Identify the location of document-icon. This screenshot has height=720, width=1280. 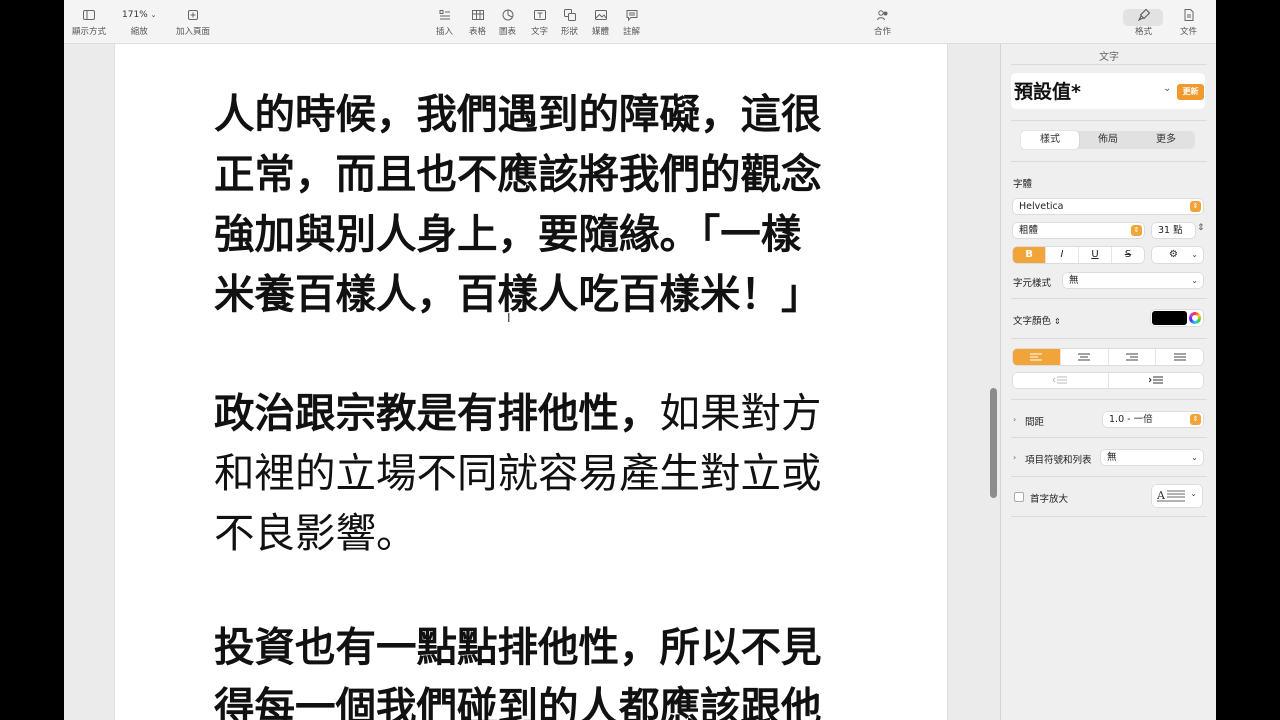
(1189, 15).